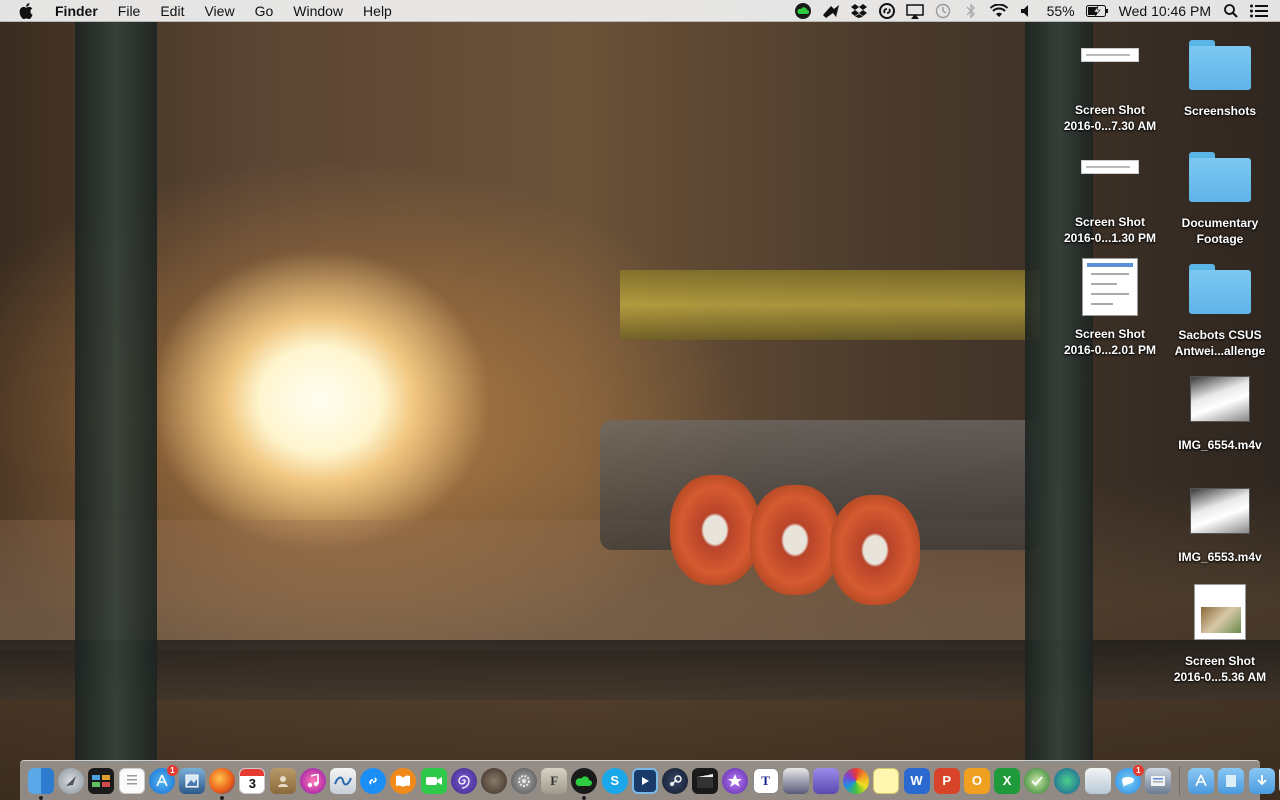 The image size is (1280, 800). I want to click on battery-charging-icon, so click(1096, 11).